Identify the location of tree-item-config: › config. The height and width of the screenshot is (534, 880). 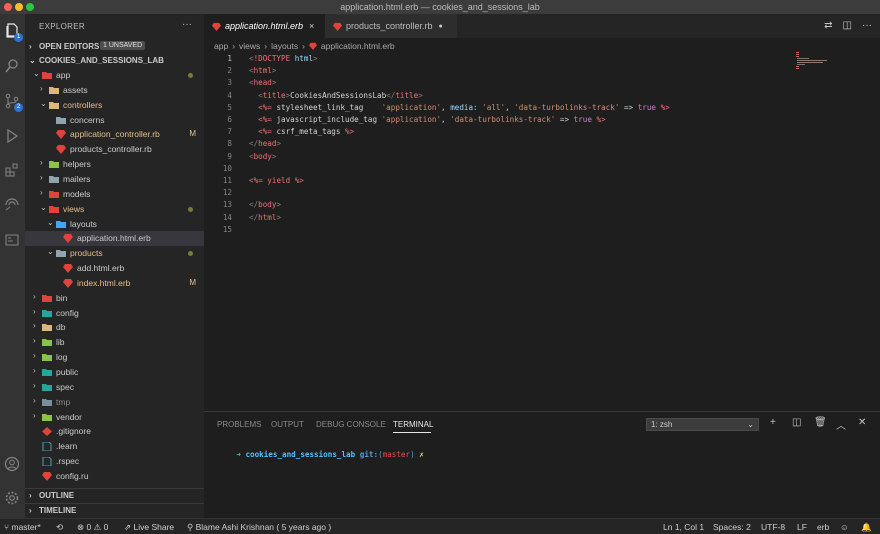
(114, 313).